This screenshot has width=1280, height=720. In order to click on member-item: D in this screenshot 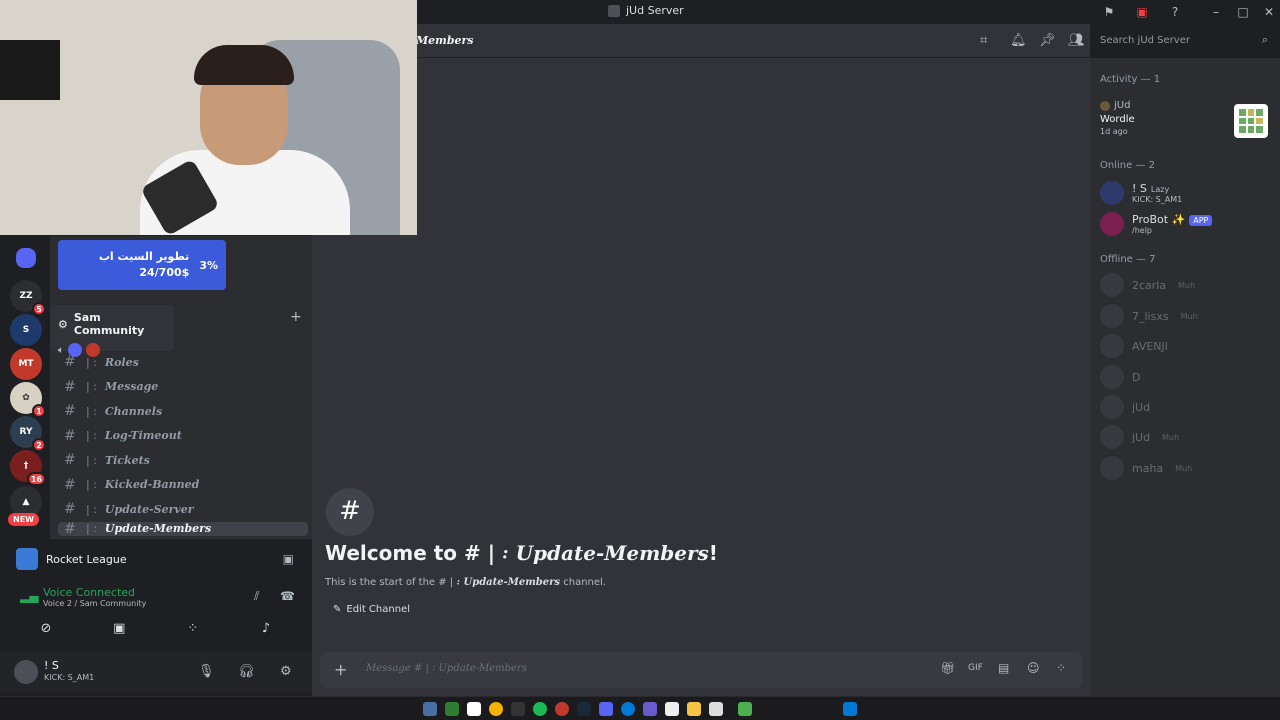, I will do `click(1120, 377)`.